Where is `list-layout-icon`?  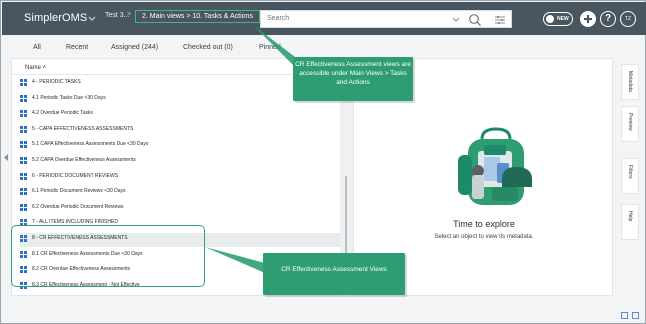 list-layout-icon is located at coordinates (624, 315).